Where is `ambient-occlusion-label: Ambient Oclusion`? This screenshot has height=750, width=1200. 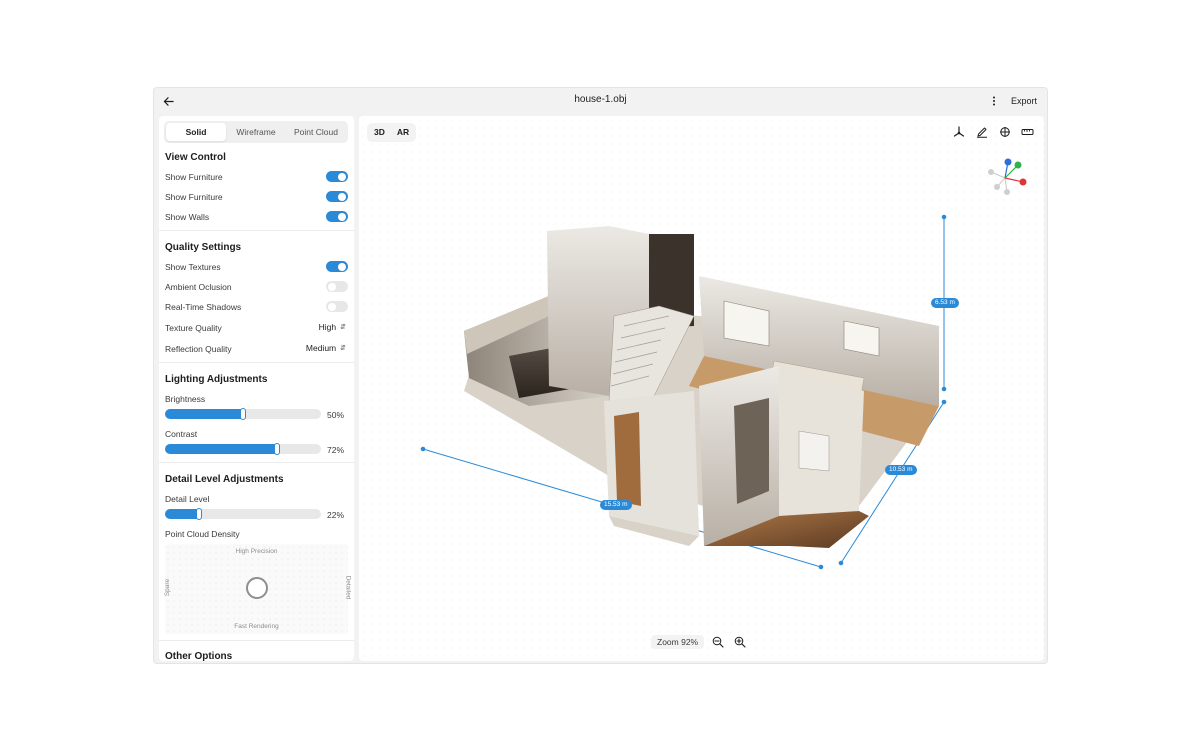
ambient-occlusion-label: Ambient Oclusion is located at coordinates (198, 287).